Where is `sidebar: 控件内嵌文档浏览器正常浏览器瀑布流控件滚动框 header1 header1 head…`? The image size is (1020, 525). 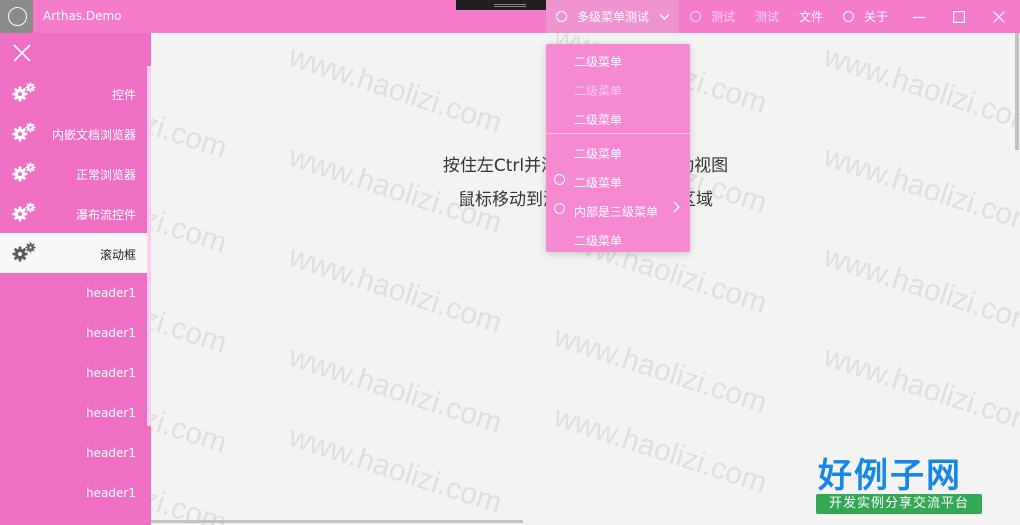
sidebar: 控件内嵌文档浏览器正常浏览器瀑布流控件滚动框 header1 header1 head… is located at coordinates (75, 279).